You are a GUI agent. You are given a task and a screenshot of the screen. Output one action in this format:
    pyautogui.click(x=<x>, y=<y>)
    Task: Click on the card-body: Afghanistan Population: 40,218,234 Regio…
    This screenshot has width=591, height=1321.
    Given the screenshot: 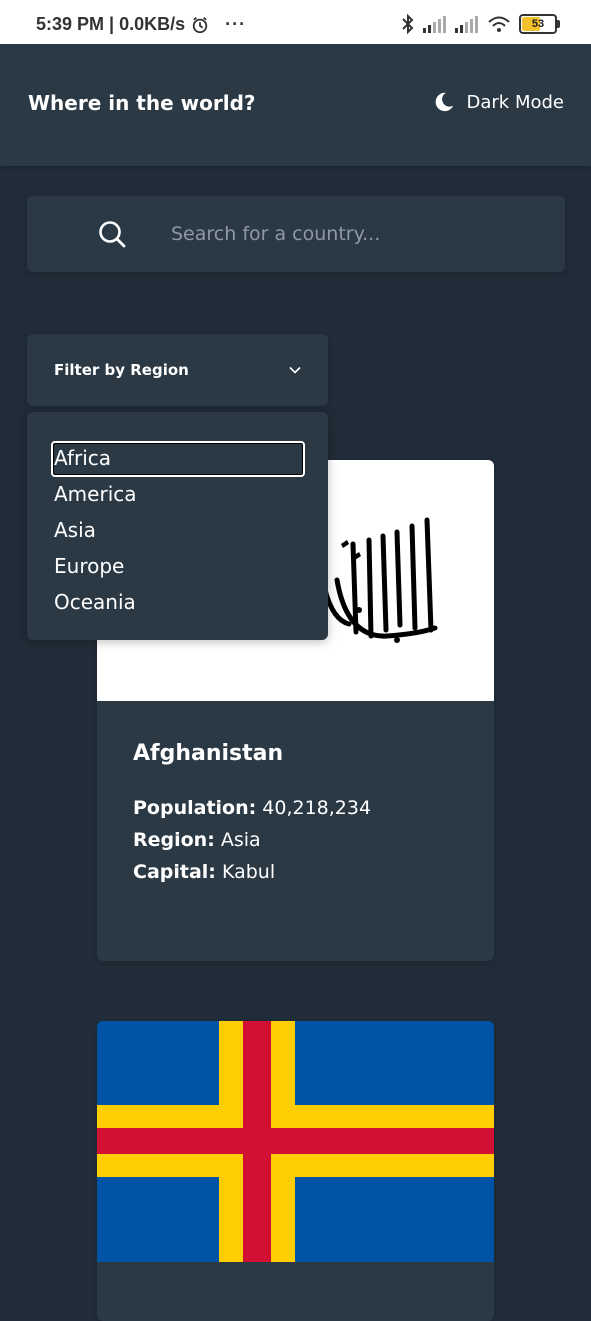 What is the action you would take?
    pyautogui.click(x=295, y=794)
    